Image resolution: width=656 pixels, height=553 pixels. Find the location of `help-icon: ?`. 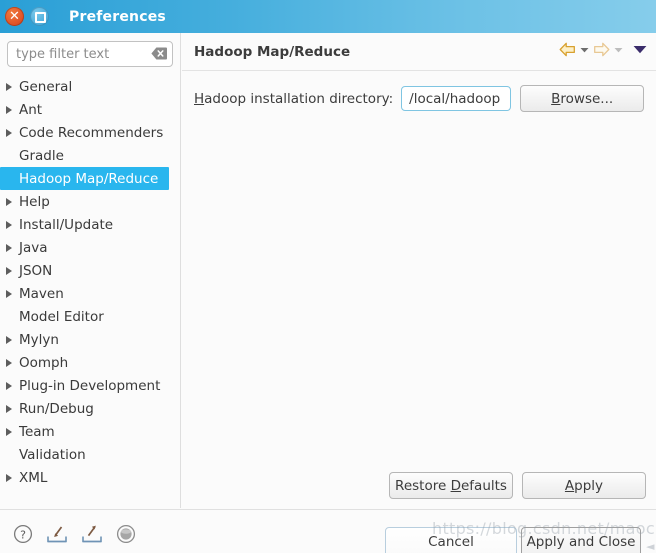

help-icon: ? is located at coordinates (23, 536).